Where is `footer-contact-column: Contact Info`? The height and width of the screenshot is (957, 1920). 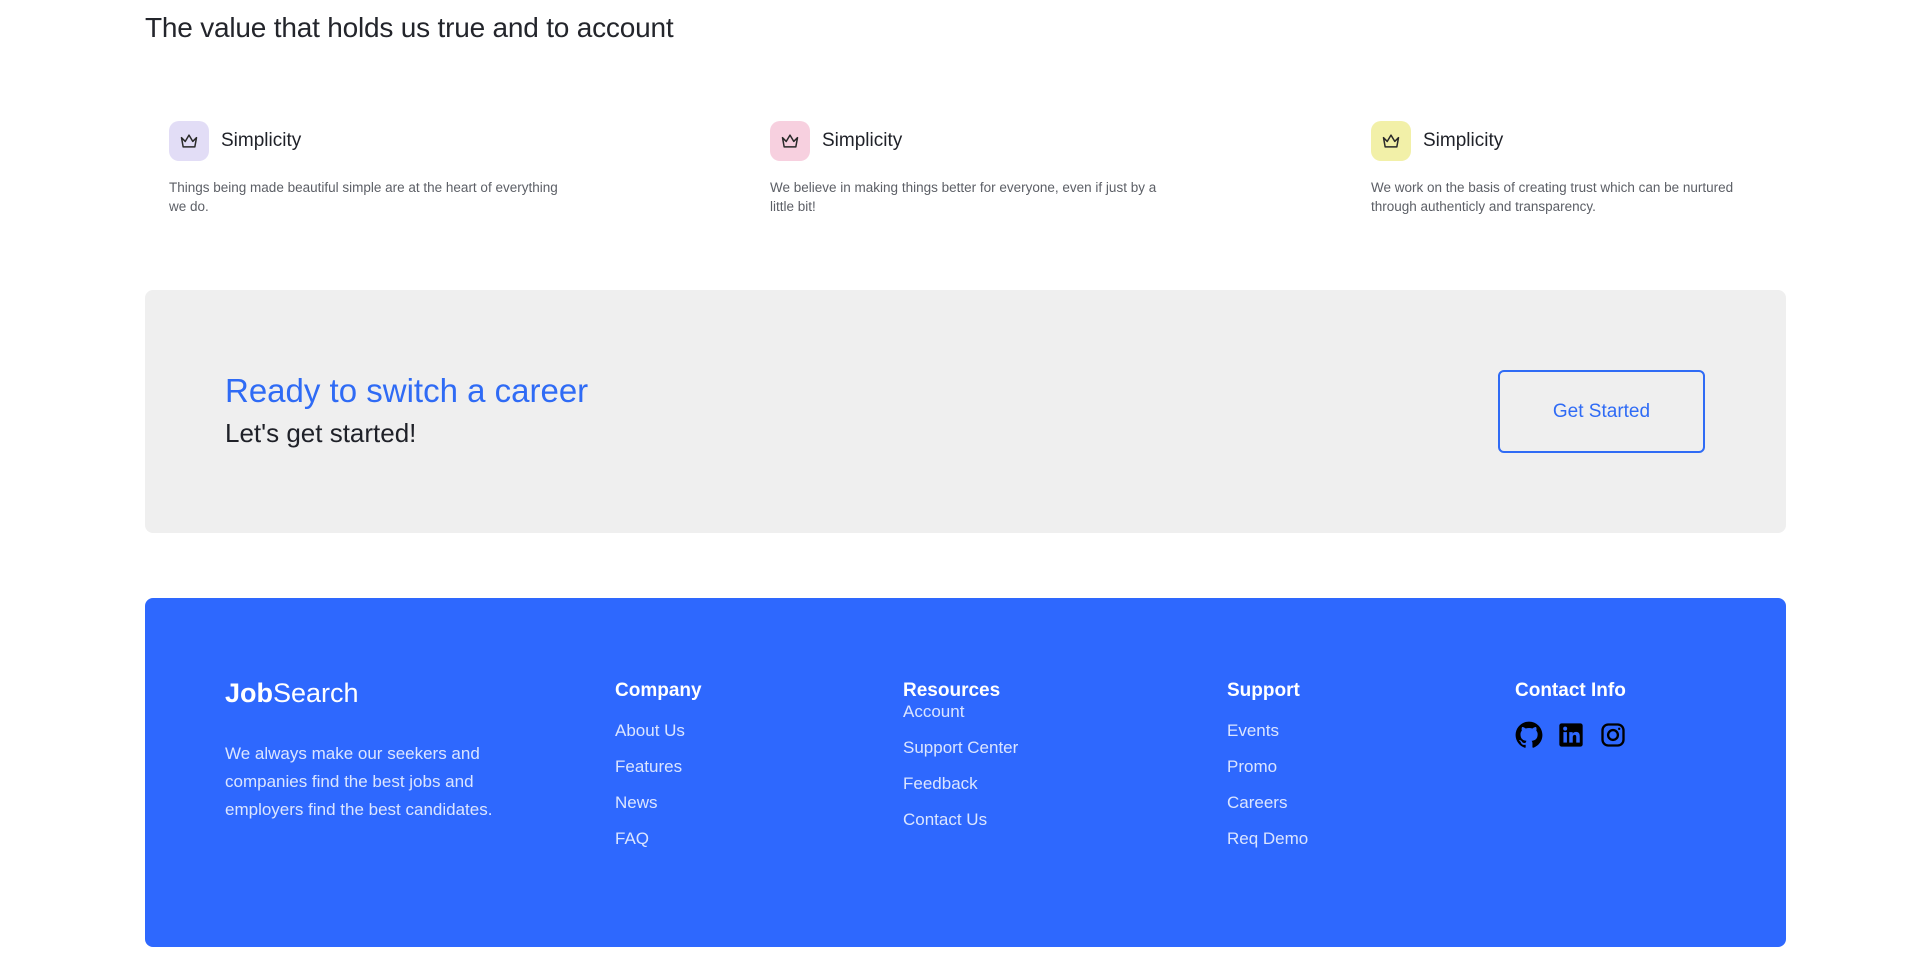
footer-contact-column: Contact Info is located at coordinates (1571, 714).